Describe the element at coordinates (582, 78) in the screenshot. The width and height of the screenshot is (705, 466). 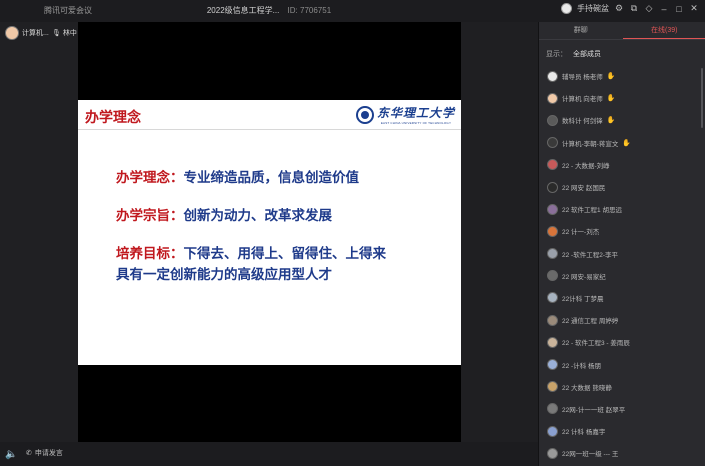
I see `member-name: 辅导员 杨老师` at that location.